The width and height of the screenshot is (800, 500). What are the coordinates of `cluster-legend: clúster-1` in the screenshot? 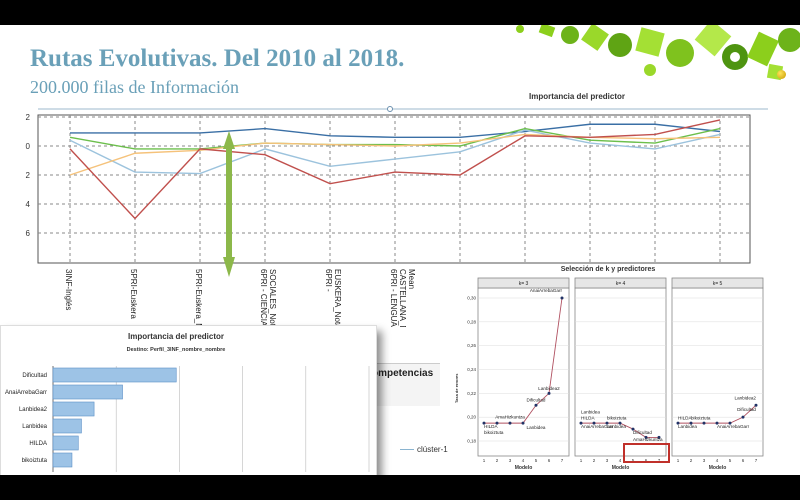 It's located at (424, 449).